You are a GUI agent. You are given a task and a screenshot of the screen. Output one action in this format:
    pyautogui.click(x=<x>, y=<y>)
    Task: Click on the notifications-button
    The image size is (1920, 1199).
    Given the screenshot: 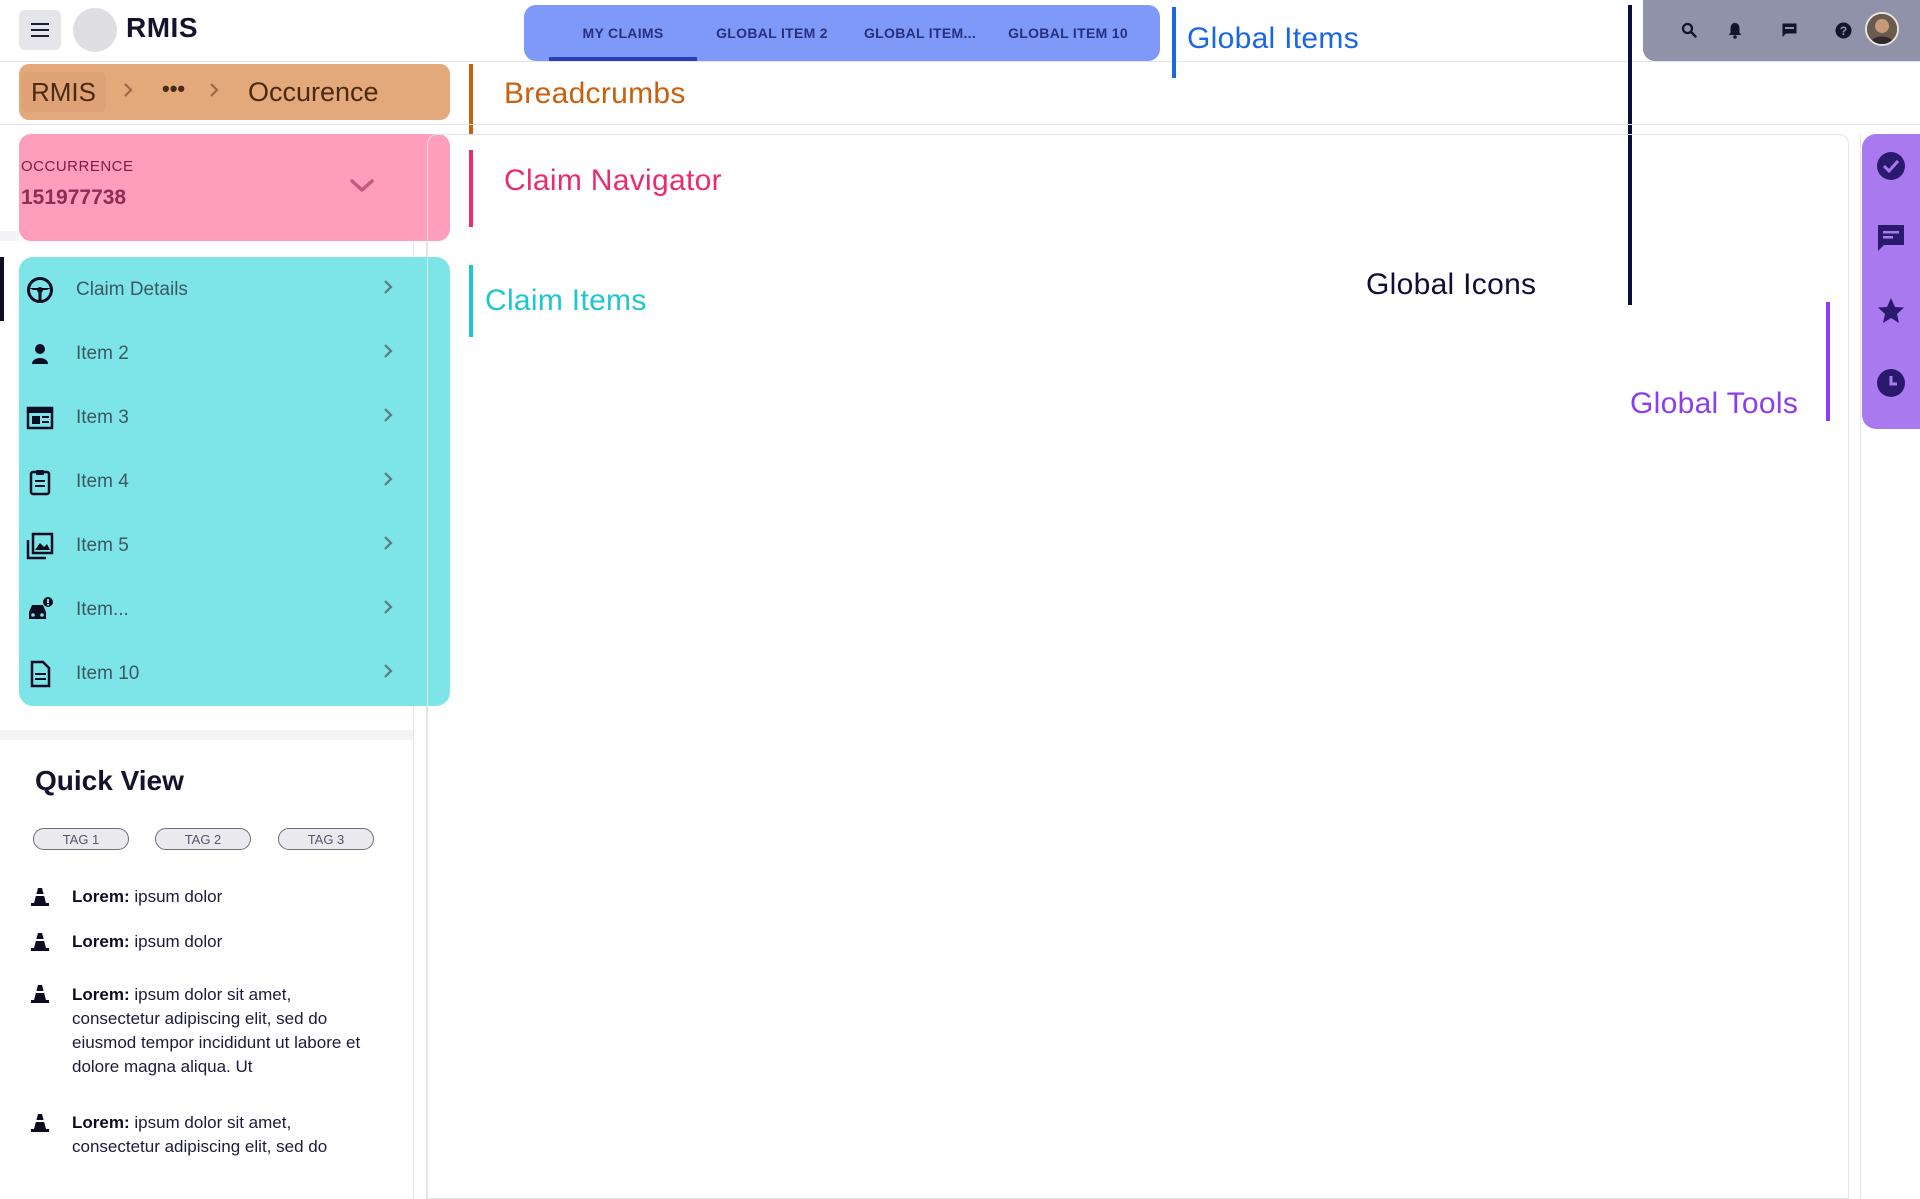 What is the action you would take?
    pyautogui.click(x=1735, y=30)
    